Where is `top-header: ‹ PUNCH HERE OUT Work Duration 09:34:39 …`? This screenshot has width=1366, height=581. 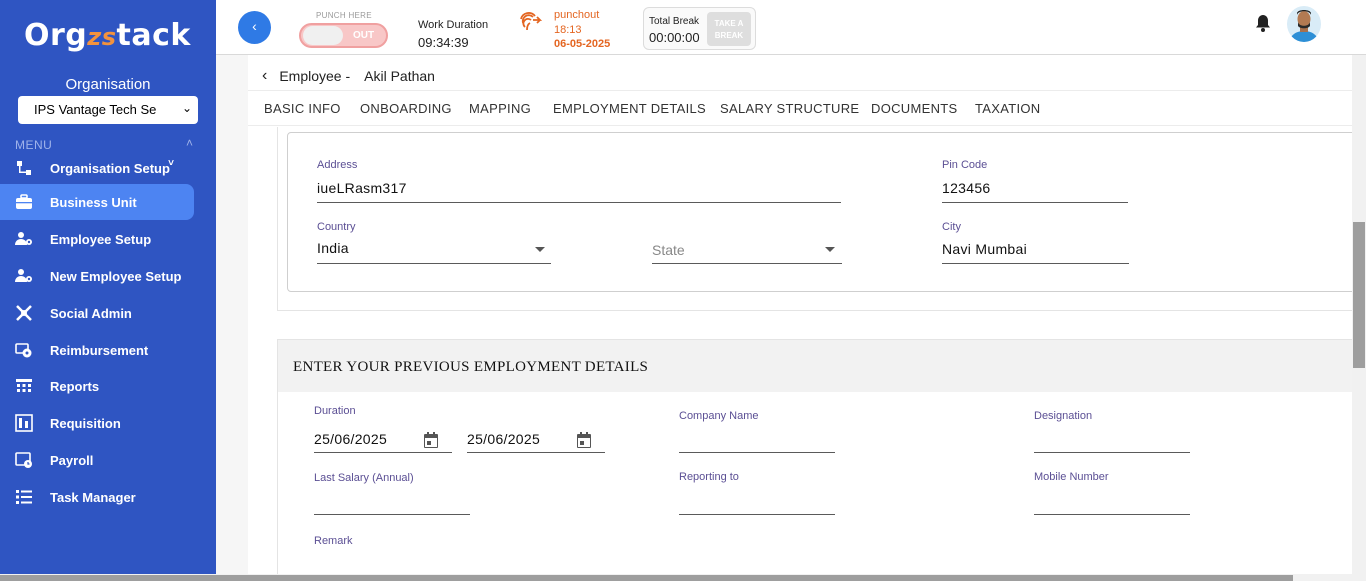 top-header: ‹ PUNCH HERE OUT Work Duration 09:34:39 … is located at coordinates (791, 27).